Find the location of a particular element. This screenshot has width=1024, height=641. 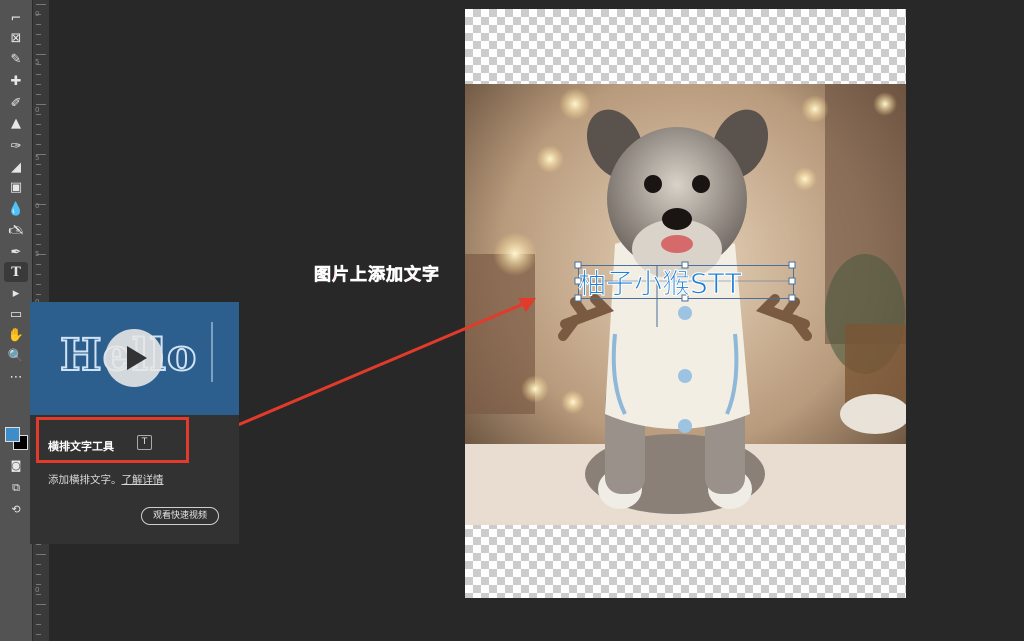

more-tools-icon: ⋯ is located at coordinates (16, 377).